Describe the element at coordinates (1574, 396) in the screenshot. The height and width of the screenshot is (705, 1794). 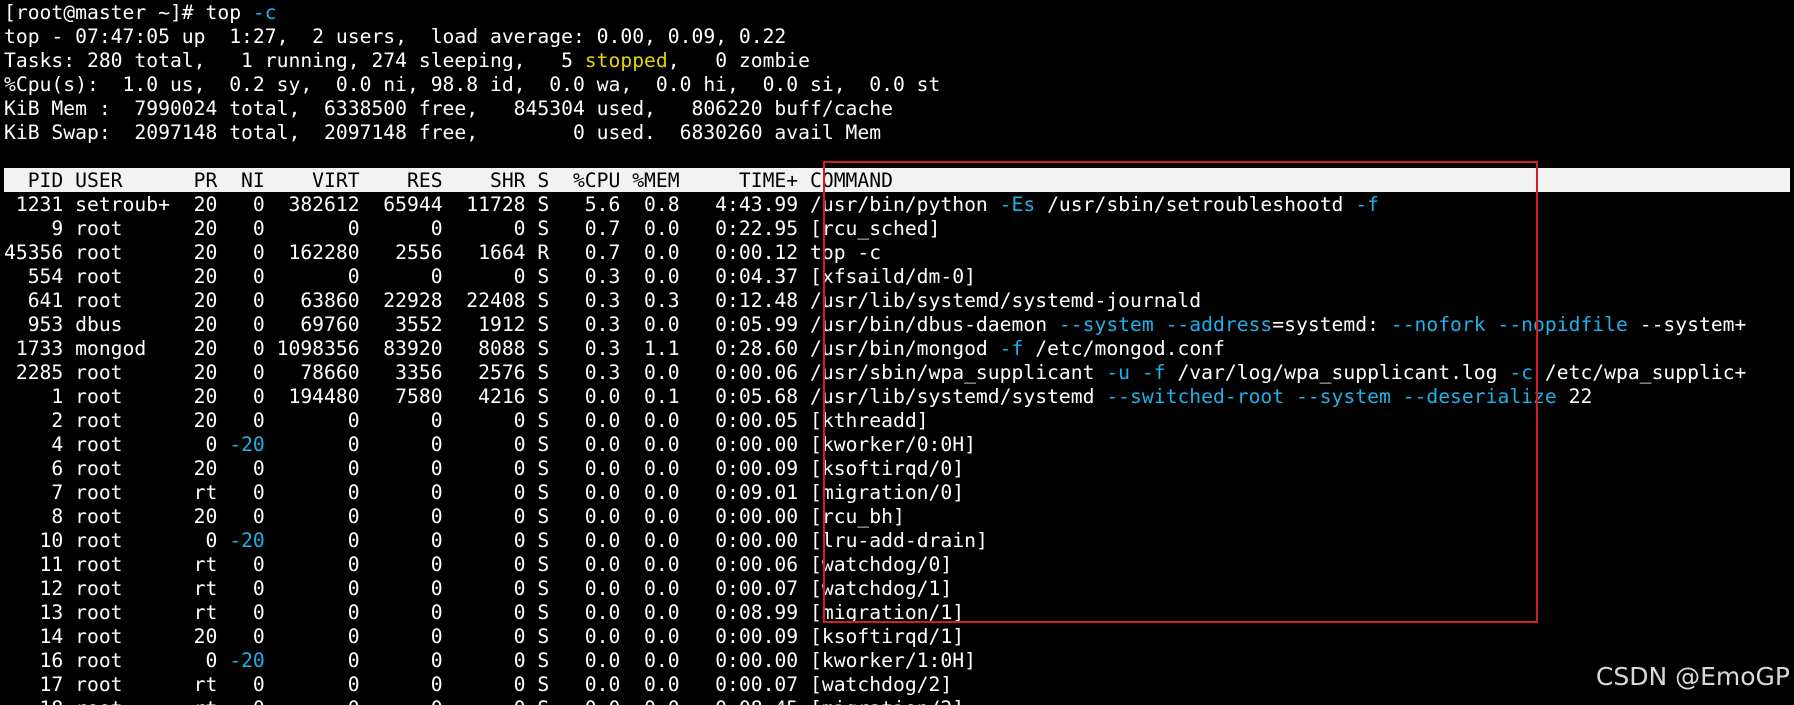
I see `process-row-segment: 22` at that location.